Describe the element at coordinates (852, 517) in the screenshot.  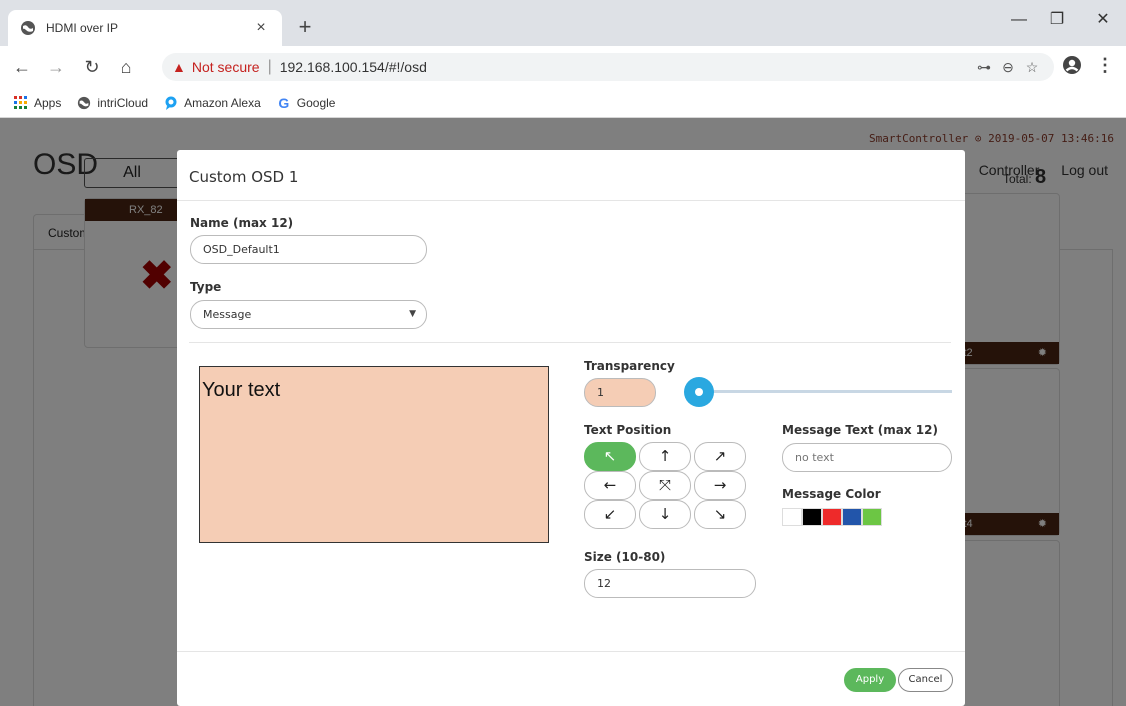
I see `color-swatch-blue` at that location.